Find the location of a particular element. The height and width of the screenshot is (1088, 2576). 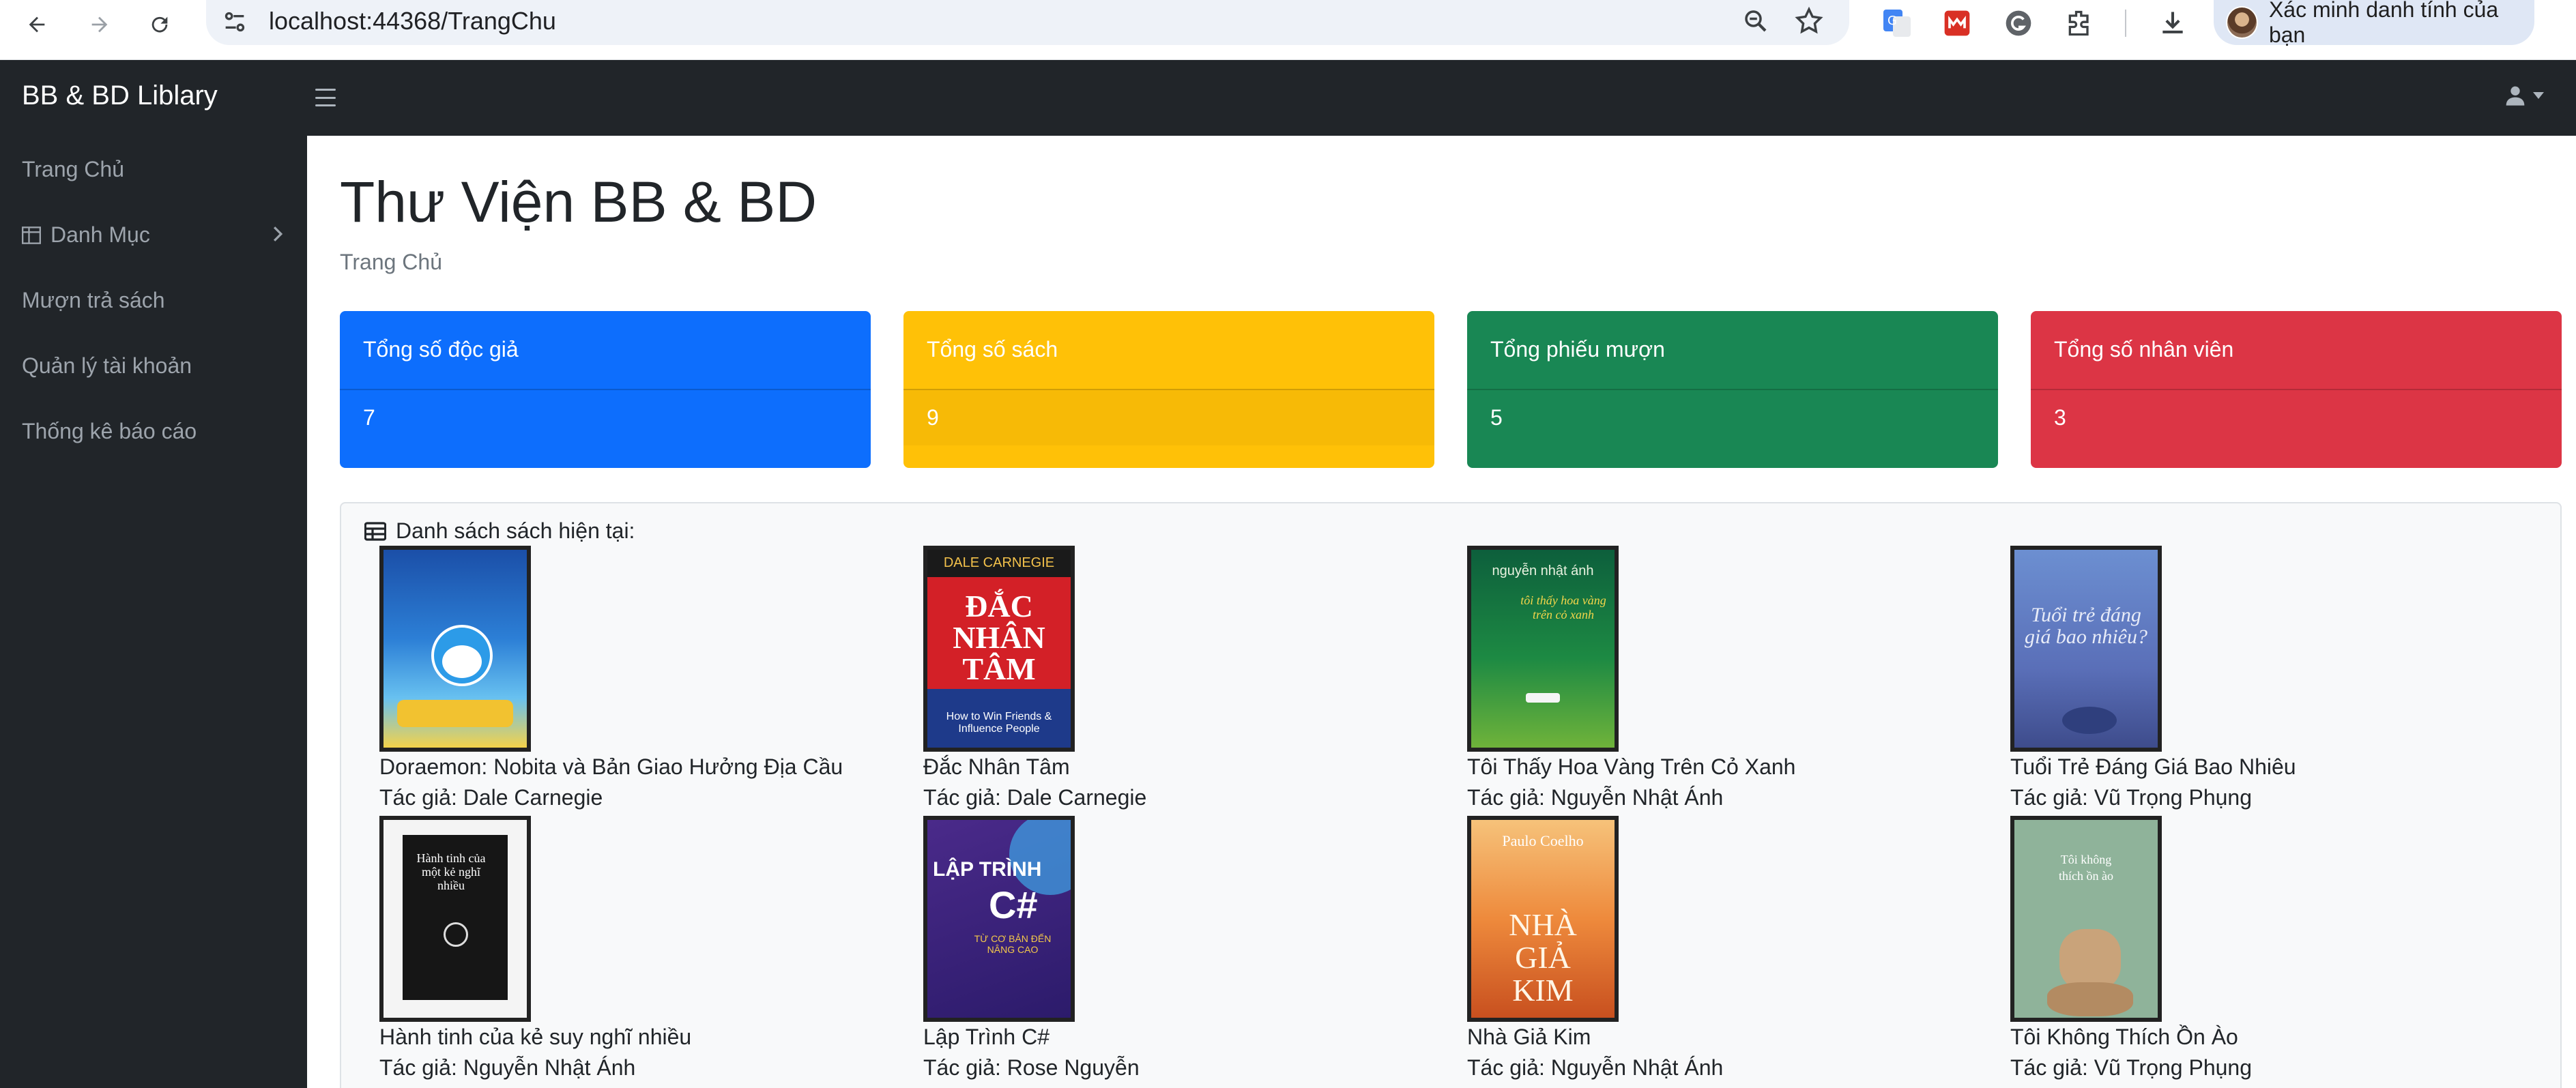

stat-card-books: Tổng số sách 9 is located at coordinates (1168, 390).